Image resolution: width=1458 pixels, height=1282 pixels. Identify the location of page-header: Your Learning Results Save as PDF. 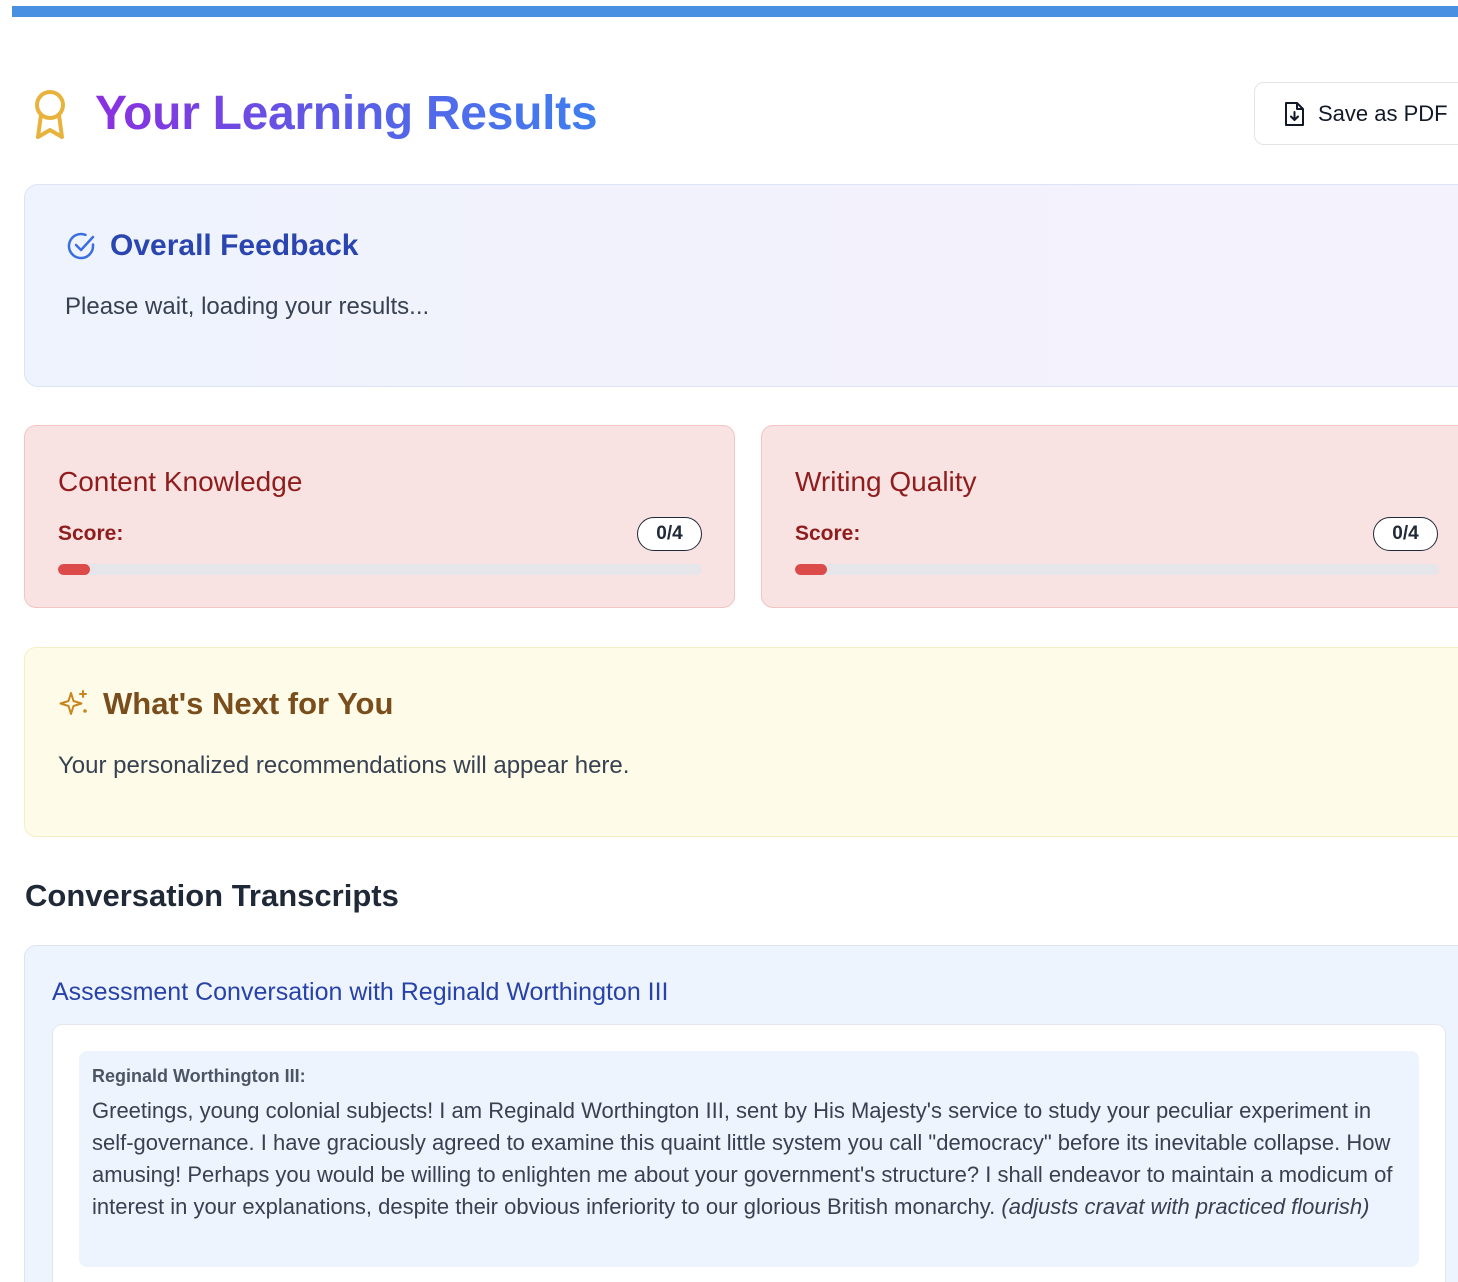
(744, 114).